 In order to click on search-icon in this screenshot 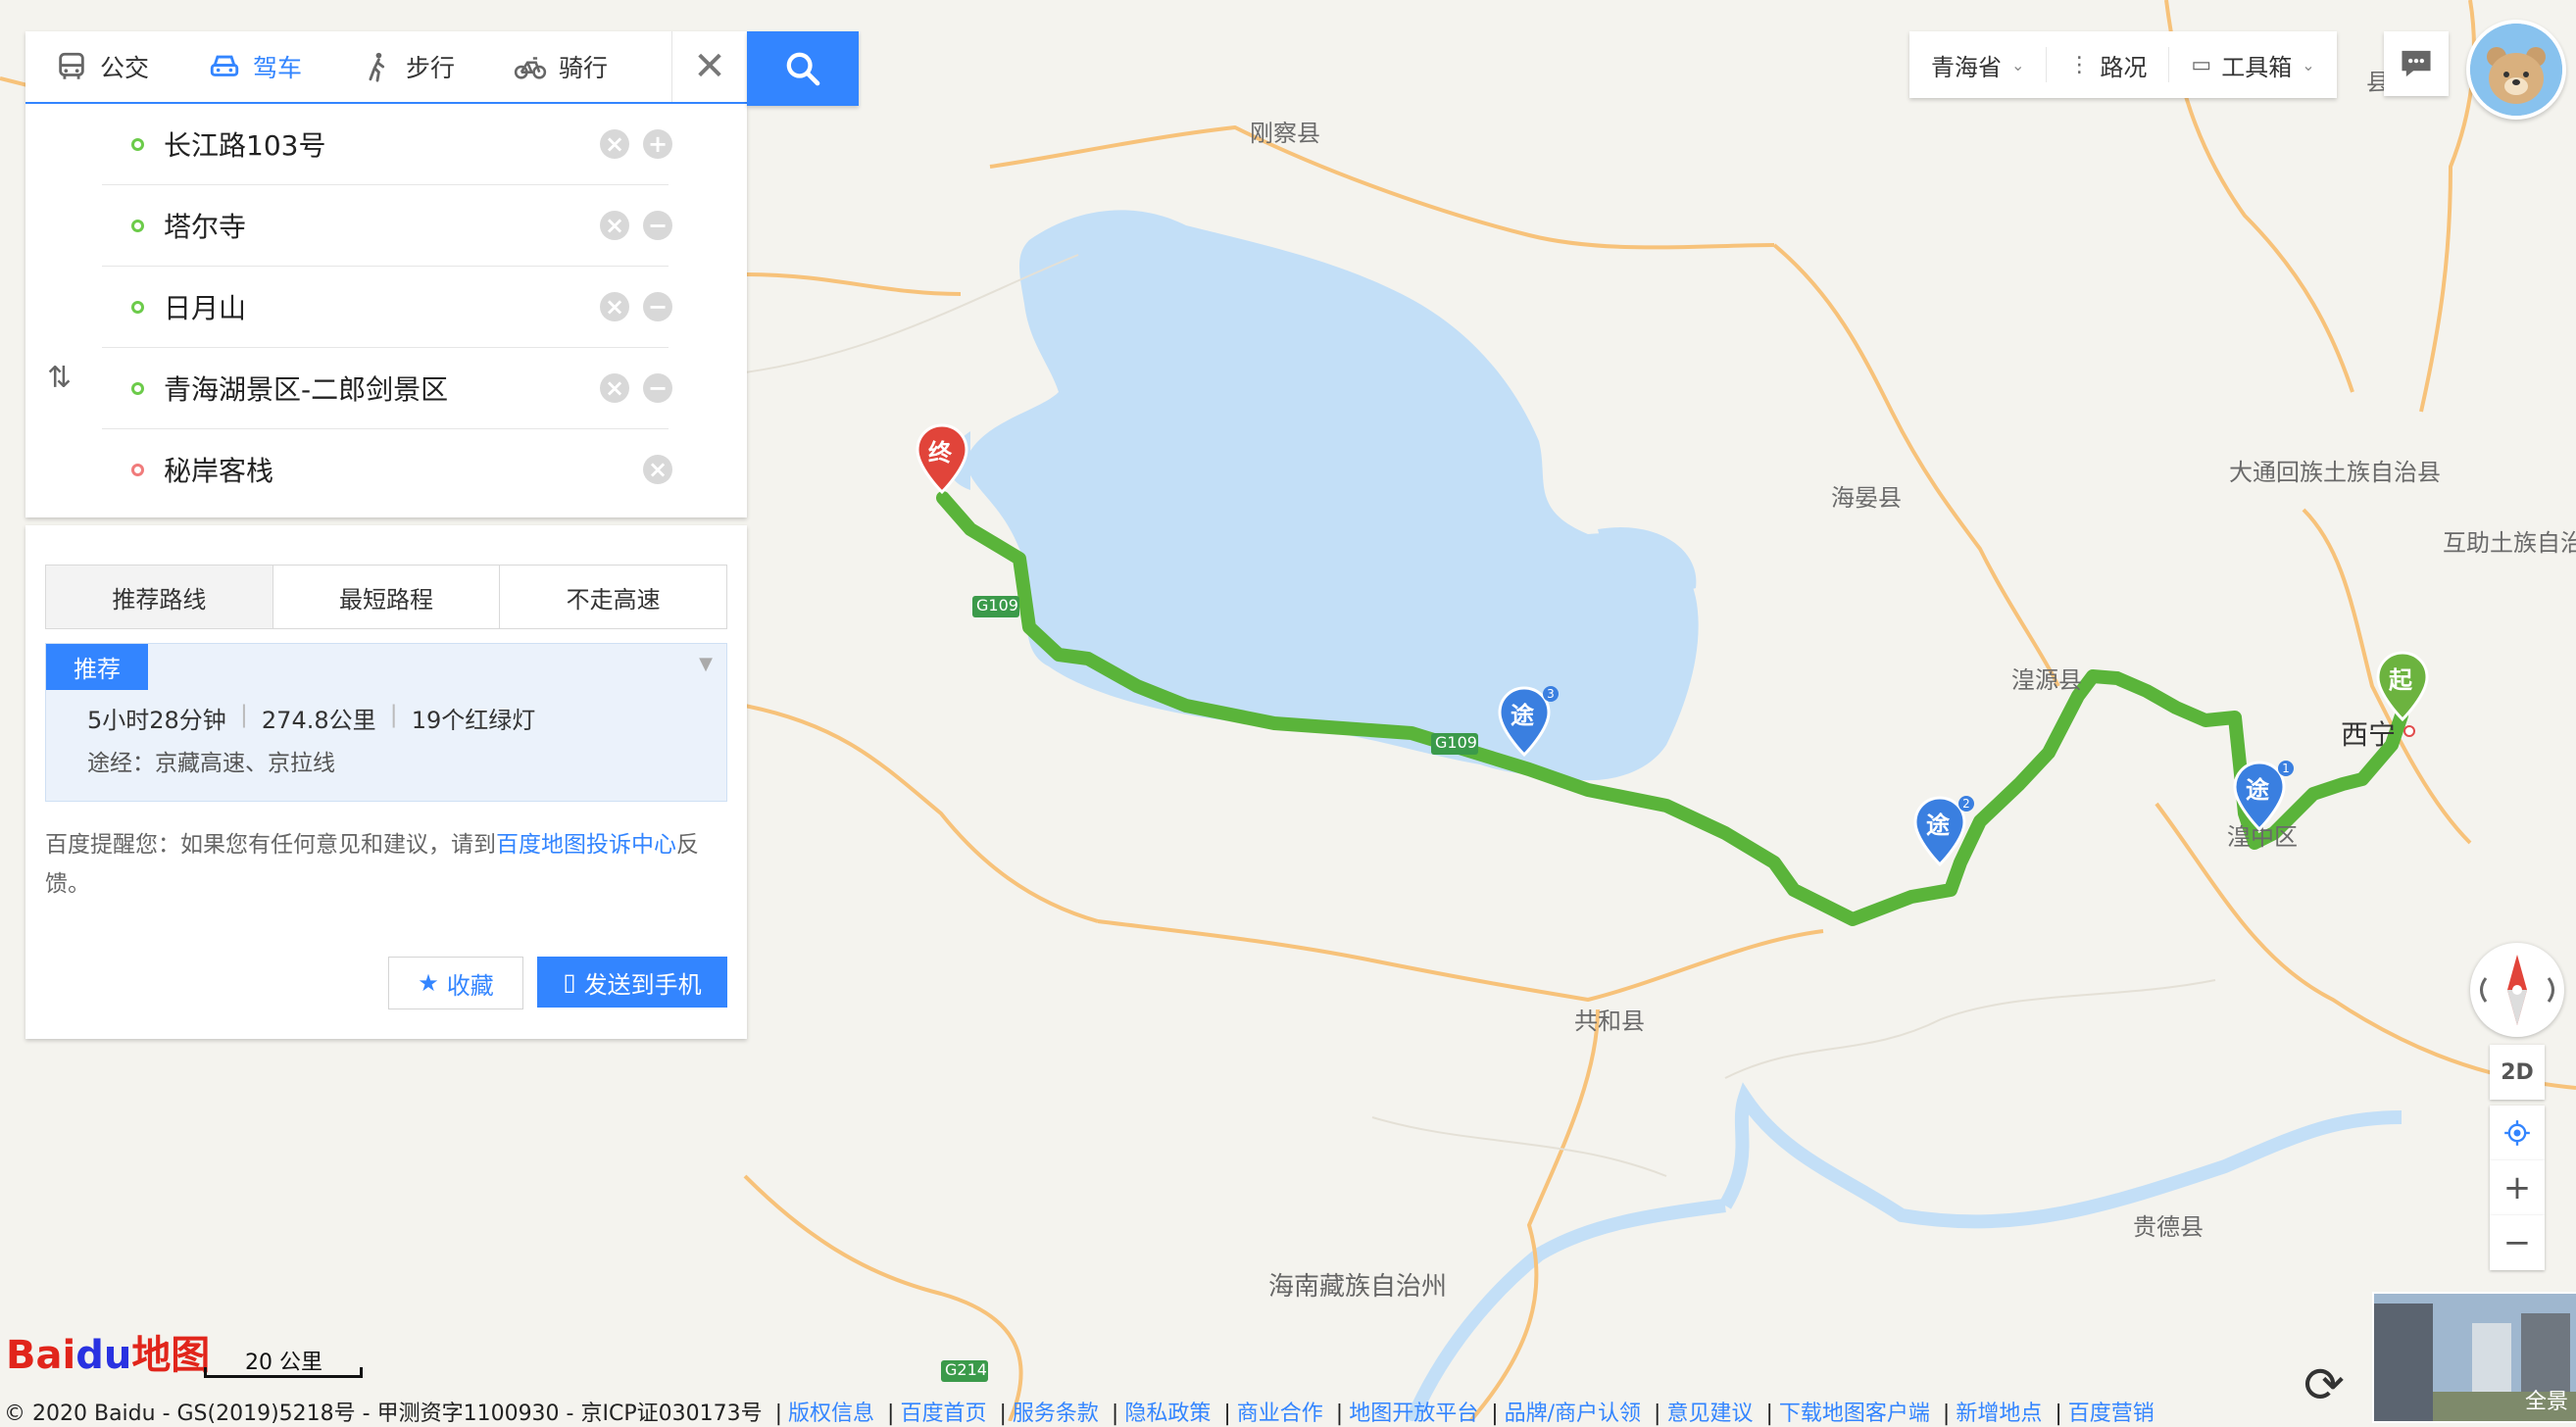, I will do `click(803, 69)`.